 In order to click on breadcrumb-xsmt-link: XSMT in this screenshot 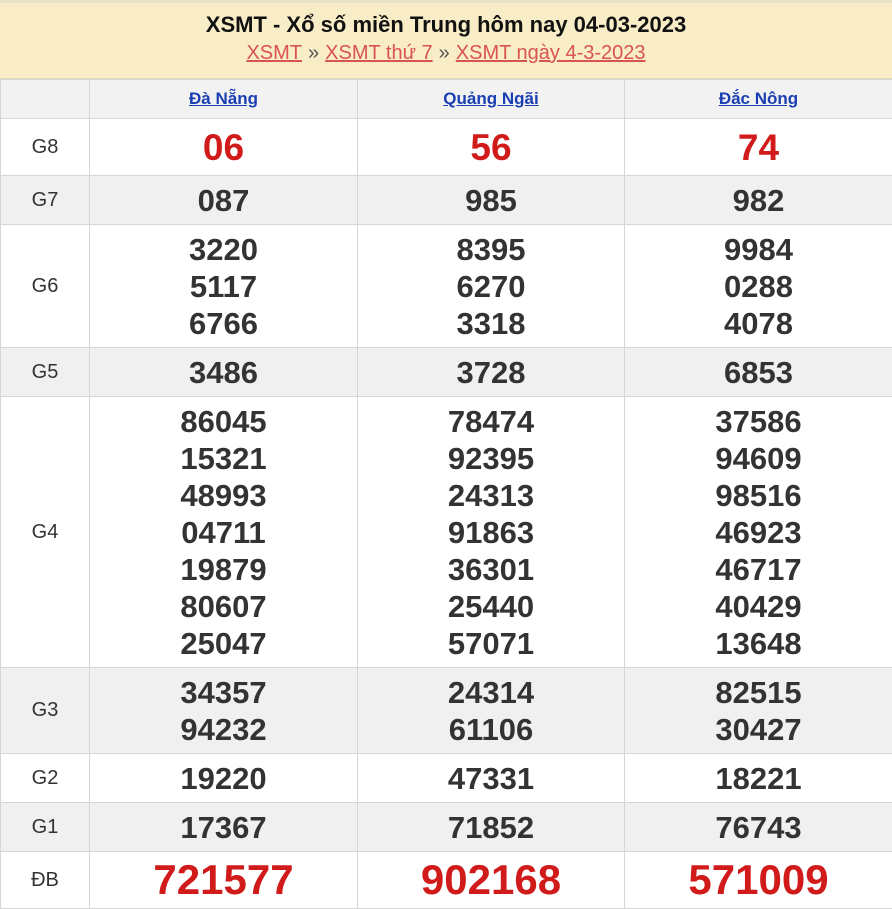, I will do `click(274, 53)`.